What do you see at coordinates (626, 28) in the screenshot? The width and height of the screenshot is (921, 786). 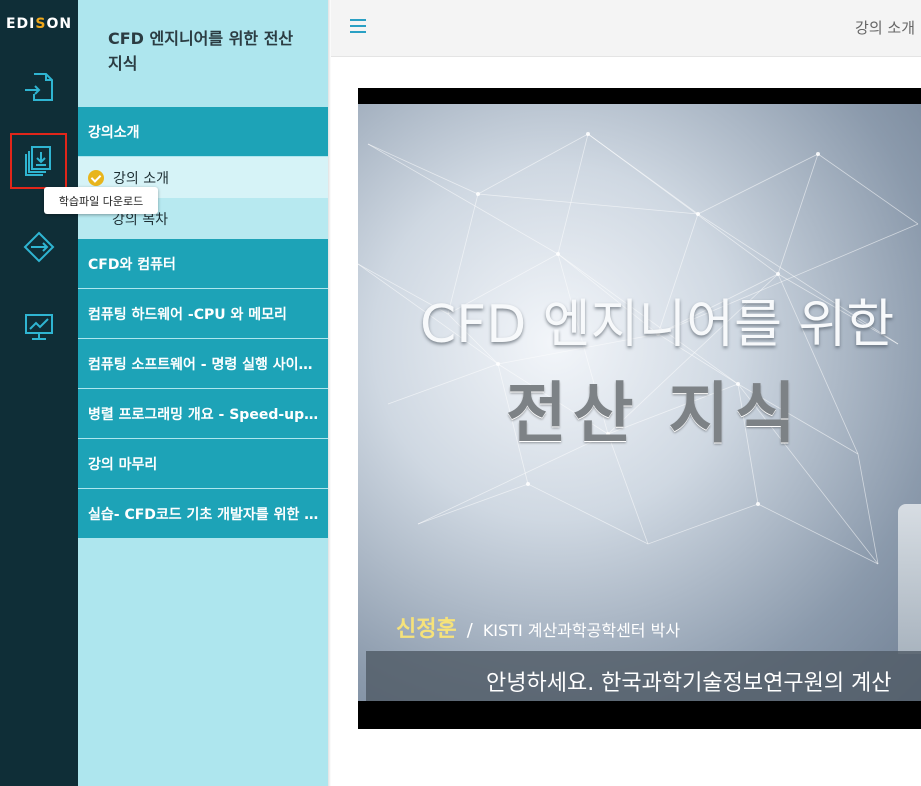 I see `top-bar: 강의 소개` at bounding box center [626, 28].